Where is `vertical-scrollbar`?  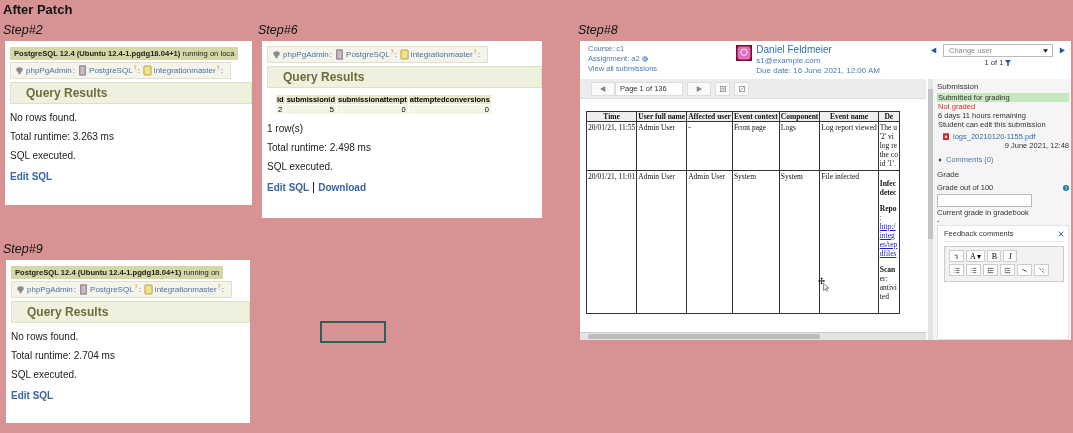
vertical-scrollbar is located at coordinates (930, 209).